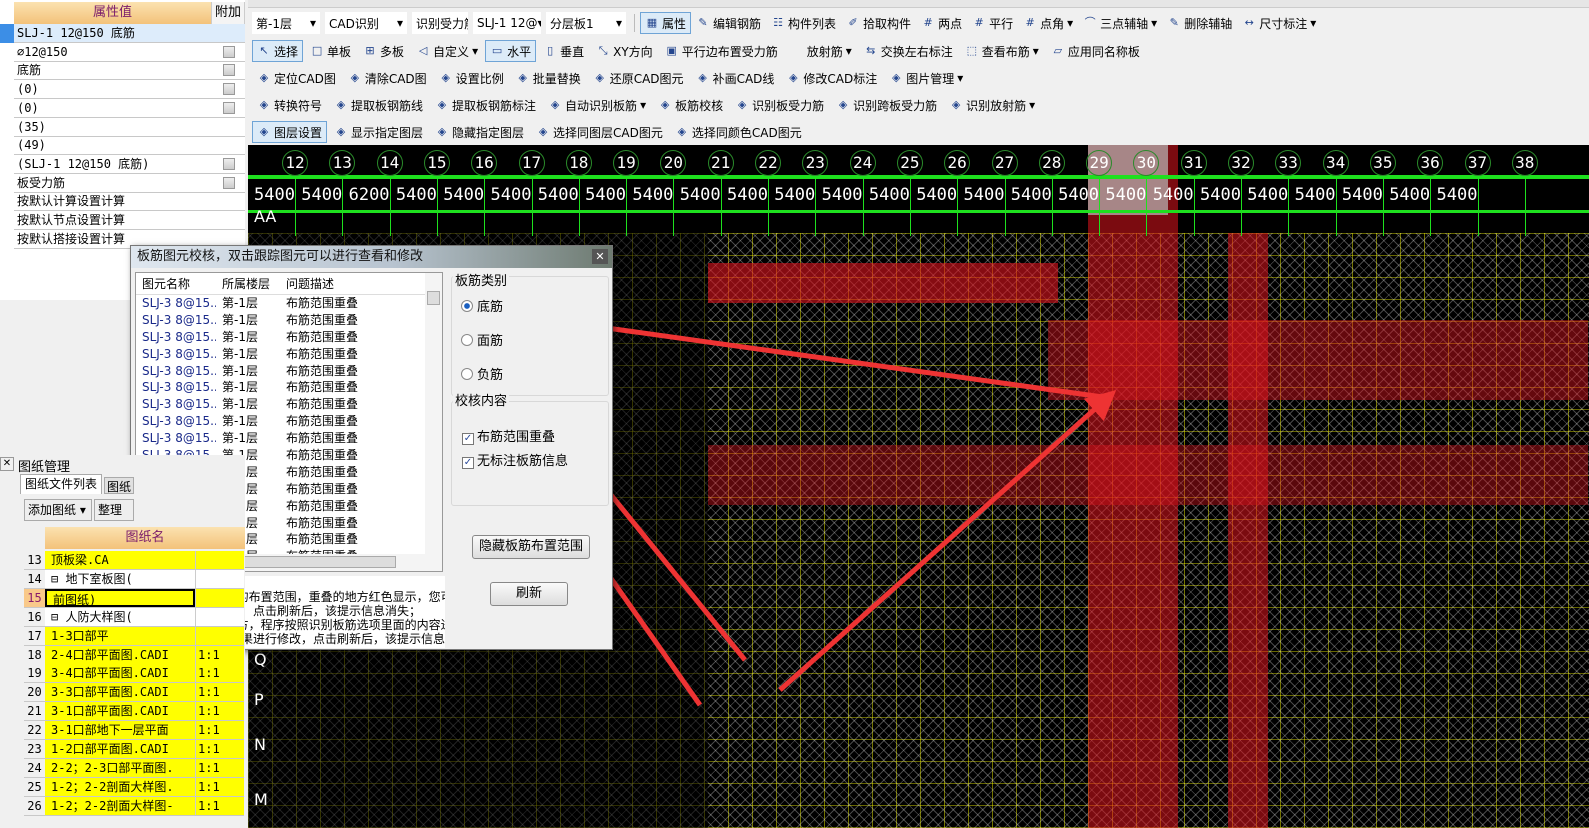 The height and width of the screenshot is (828, 1589). Describe the element at coordinates (120, 749) in the screenshot. I see `drawing-name: 1-2口部平面图.CADI` at that location.